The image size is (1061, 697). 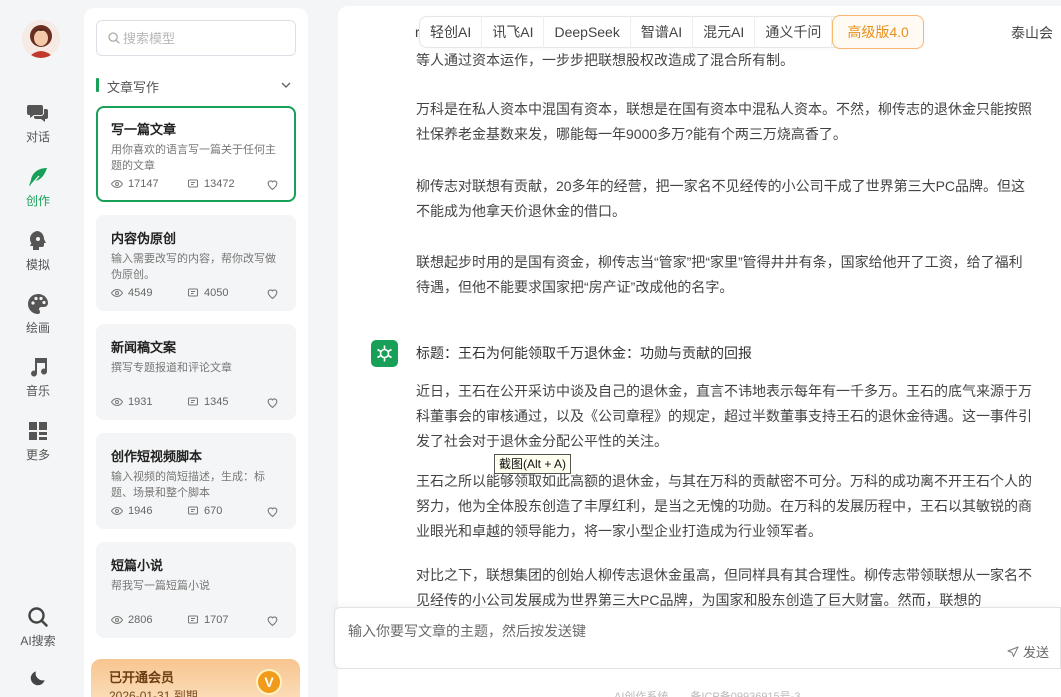 I want to click on views-count: 1946, so click(x=140, y=511).